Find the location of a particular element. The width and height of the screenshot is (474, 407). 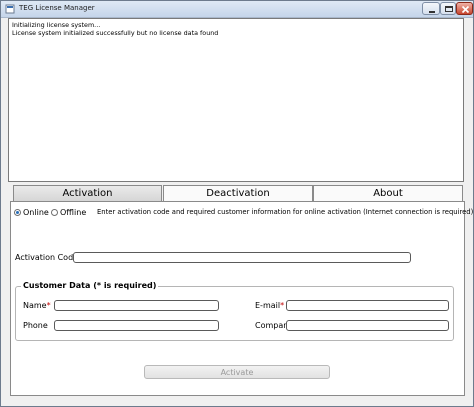

title-bar: TEG License Manager is located at coordinates (237, 9).